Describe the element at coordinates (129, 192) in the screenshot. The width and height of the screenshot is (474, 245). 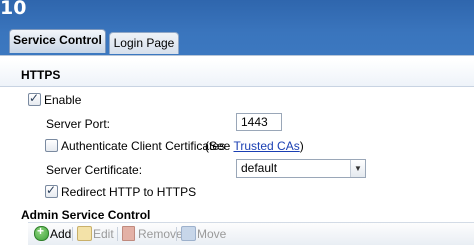
I see `redirect-label: Redirect HTTP to HTTPS` at that location.